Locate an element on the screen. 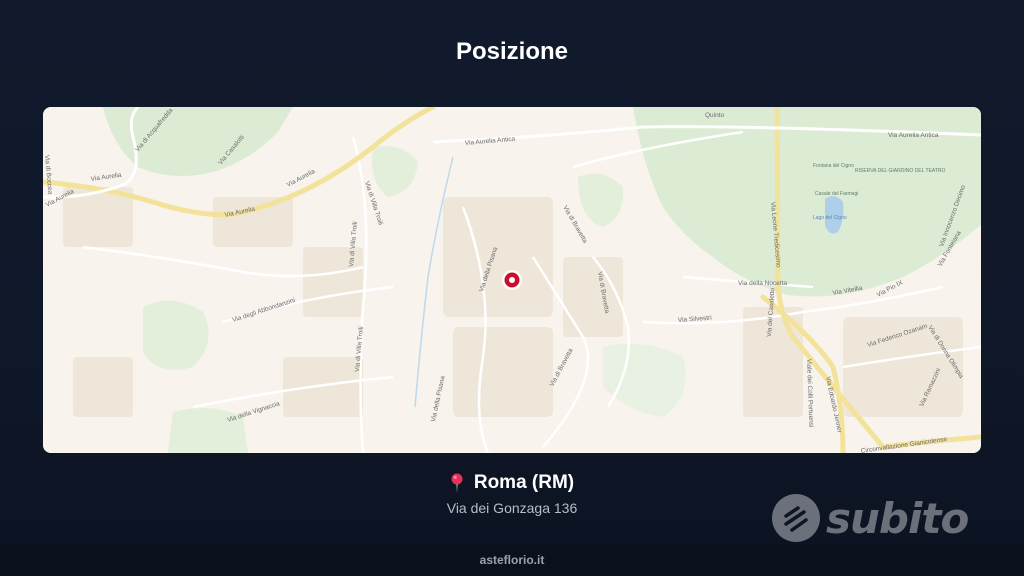 The height and width of the screenshot is (576, 1024). water-label-lago-cigno: Lago del Cigno is located at coordinates (830, 218).